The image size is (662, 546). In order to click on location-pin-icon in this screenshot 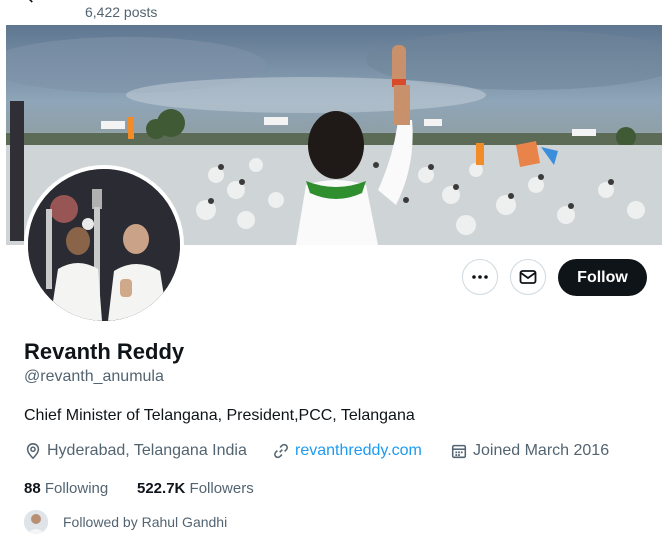, I will do `click(33, 451)`.